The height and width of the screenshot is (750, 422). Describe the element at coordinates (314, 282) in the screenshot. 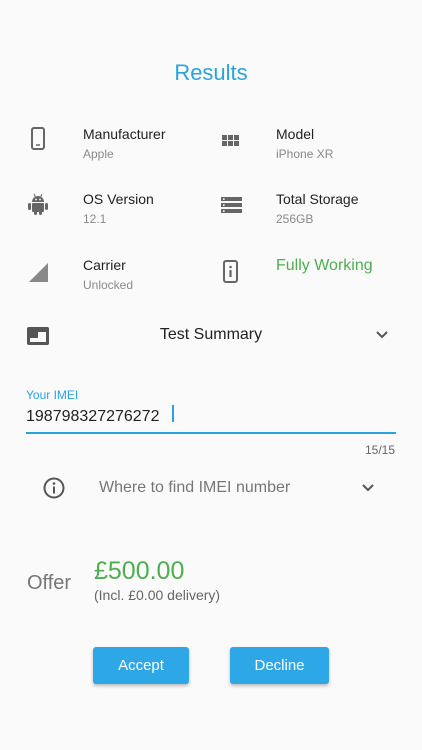

I see `status-item: Fully Working` at that location.